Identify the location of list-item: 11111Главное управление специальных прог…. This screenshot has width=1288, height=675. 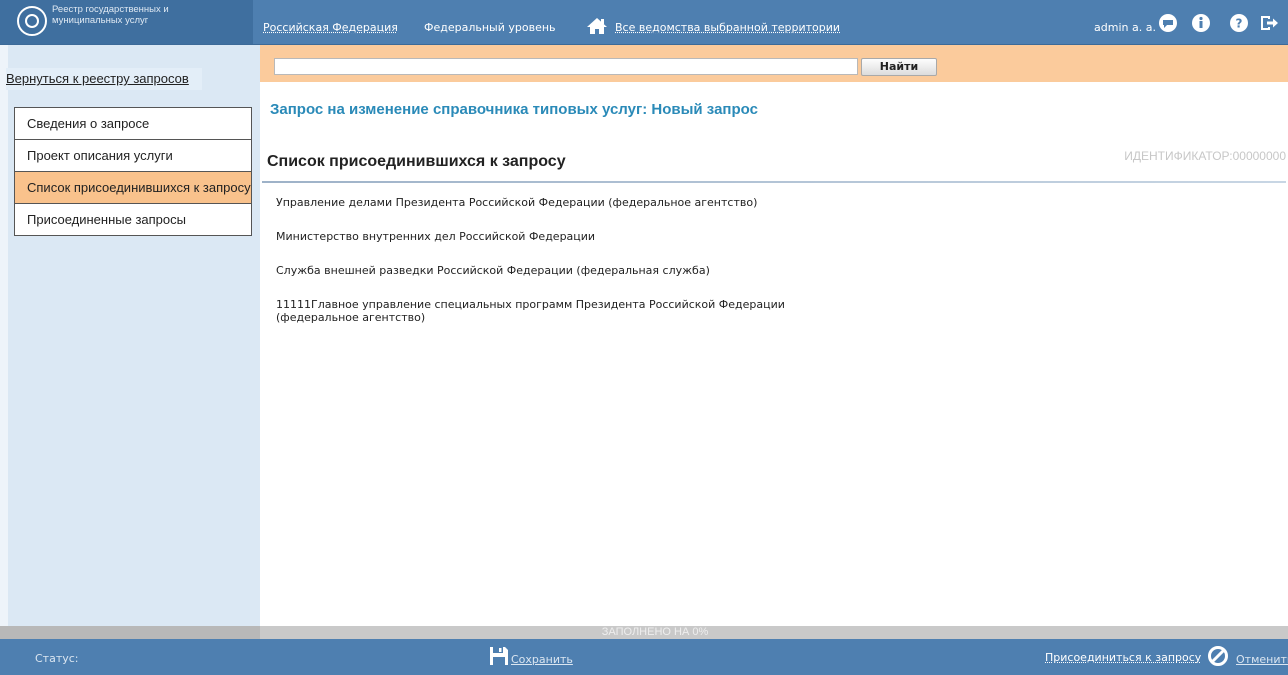
(530, 311).